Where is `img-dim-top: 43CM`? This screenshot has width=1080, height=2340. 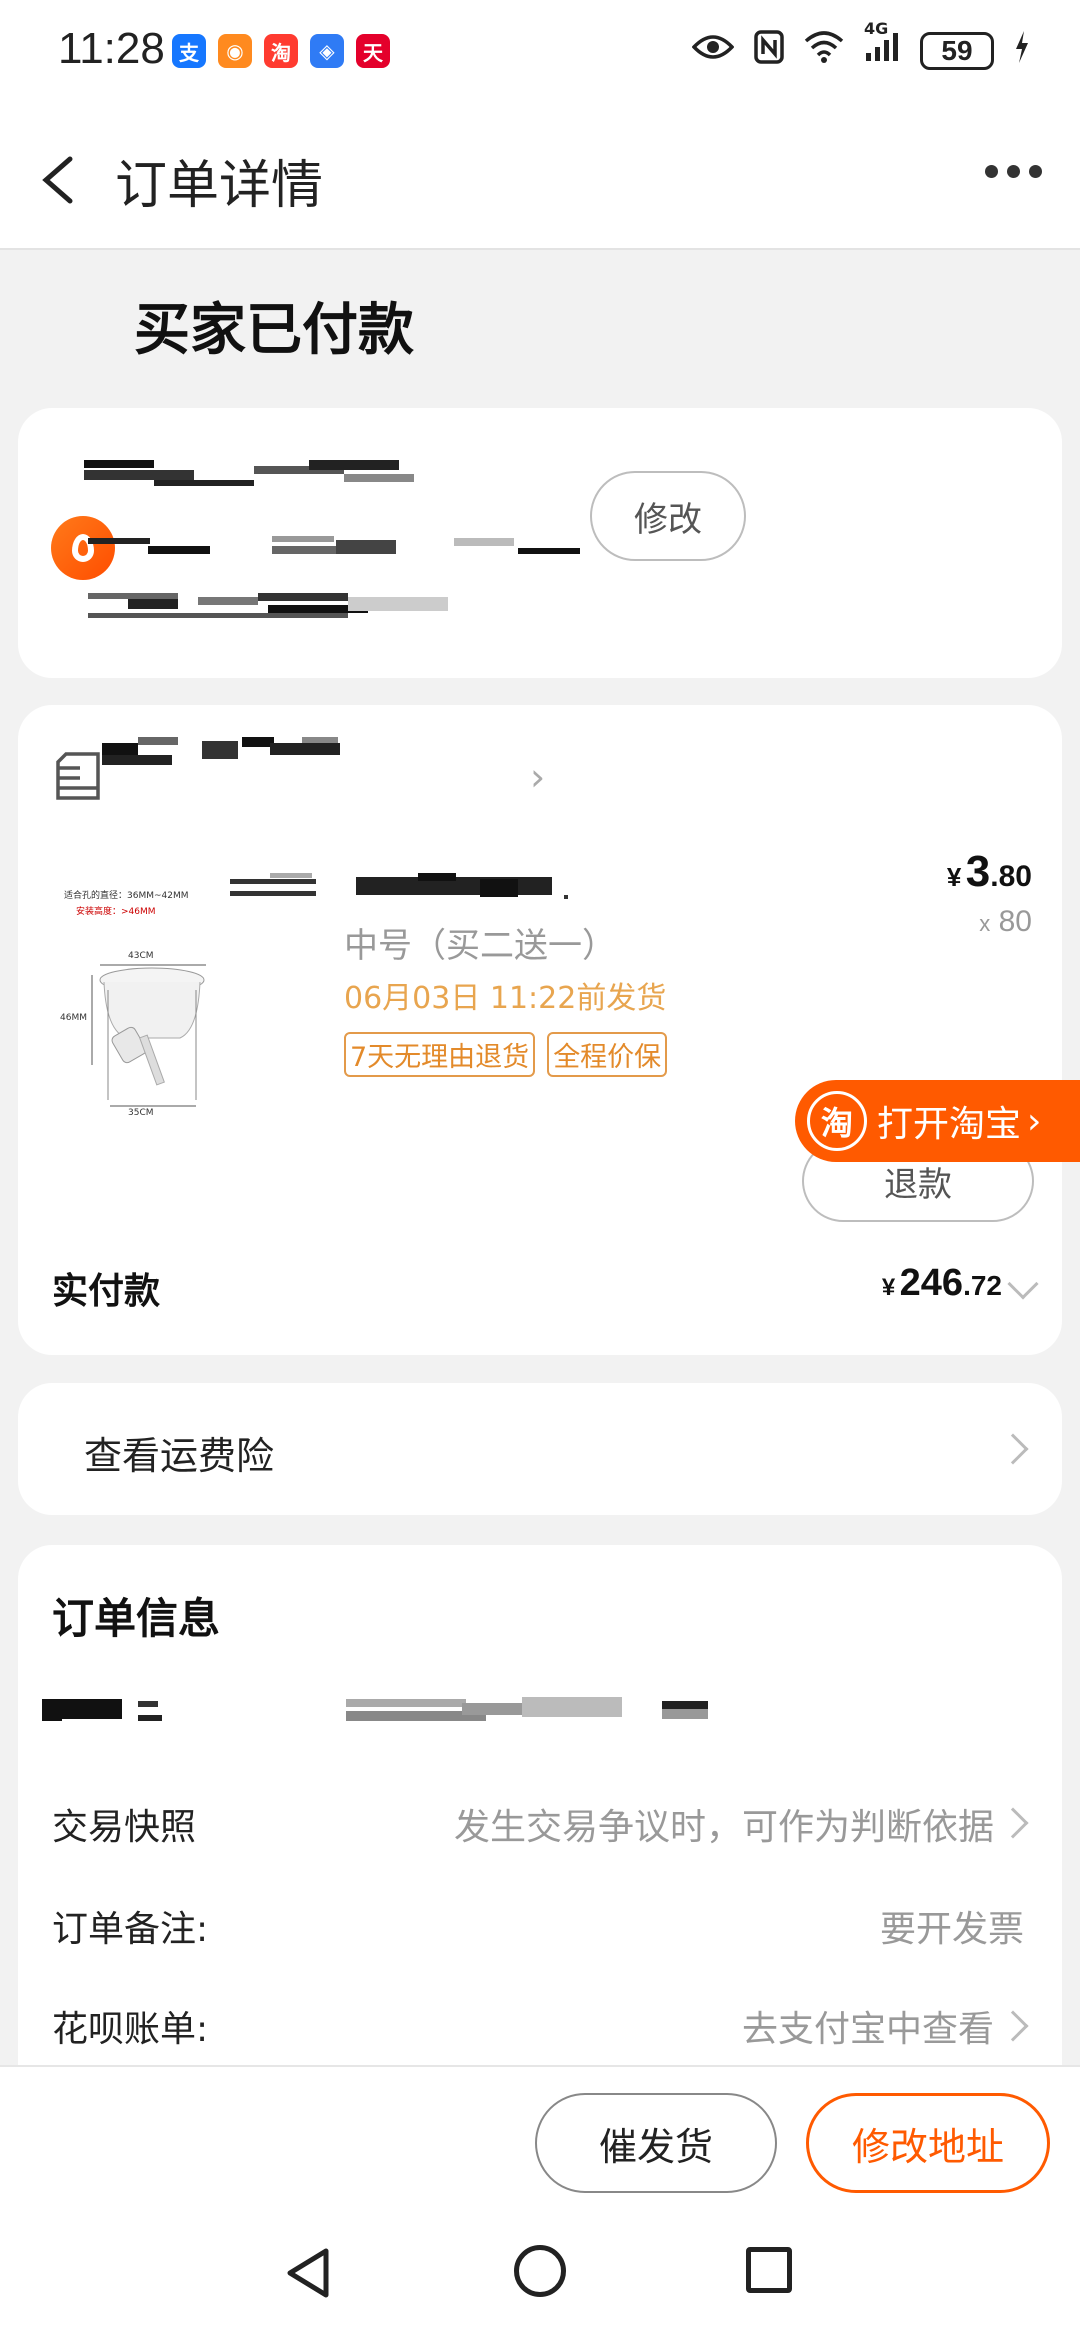
img-dim-top: 43CM is located at coordinates (141, 956).